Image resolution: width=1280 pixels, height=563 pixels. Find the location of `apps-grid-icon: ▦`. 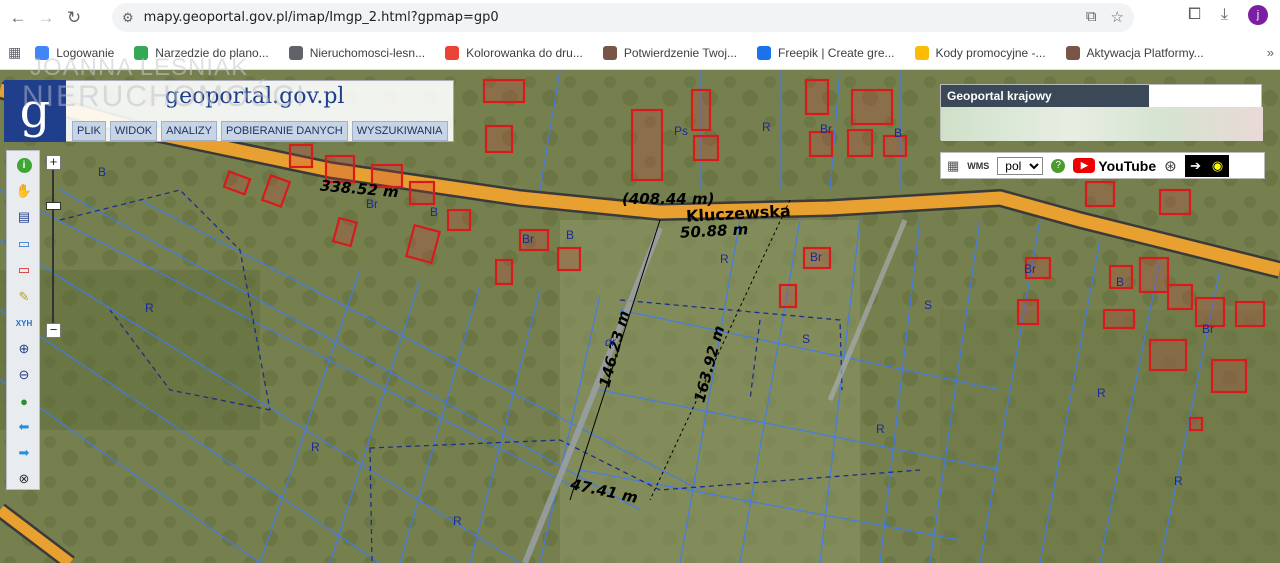

apps-grid-icon: ▦ is located at coordinates (14, 52).